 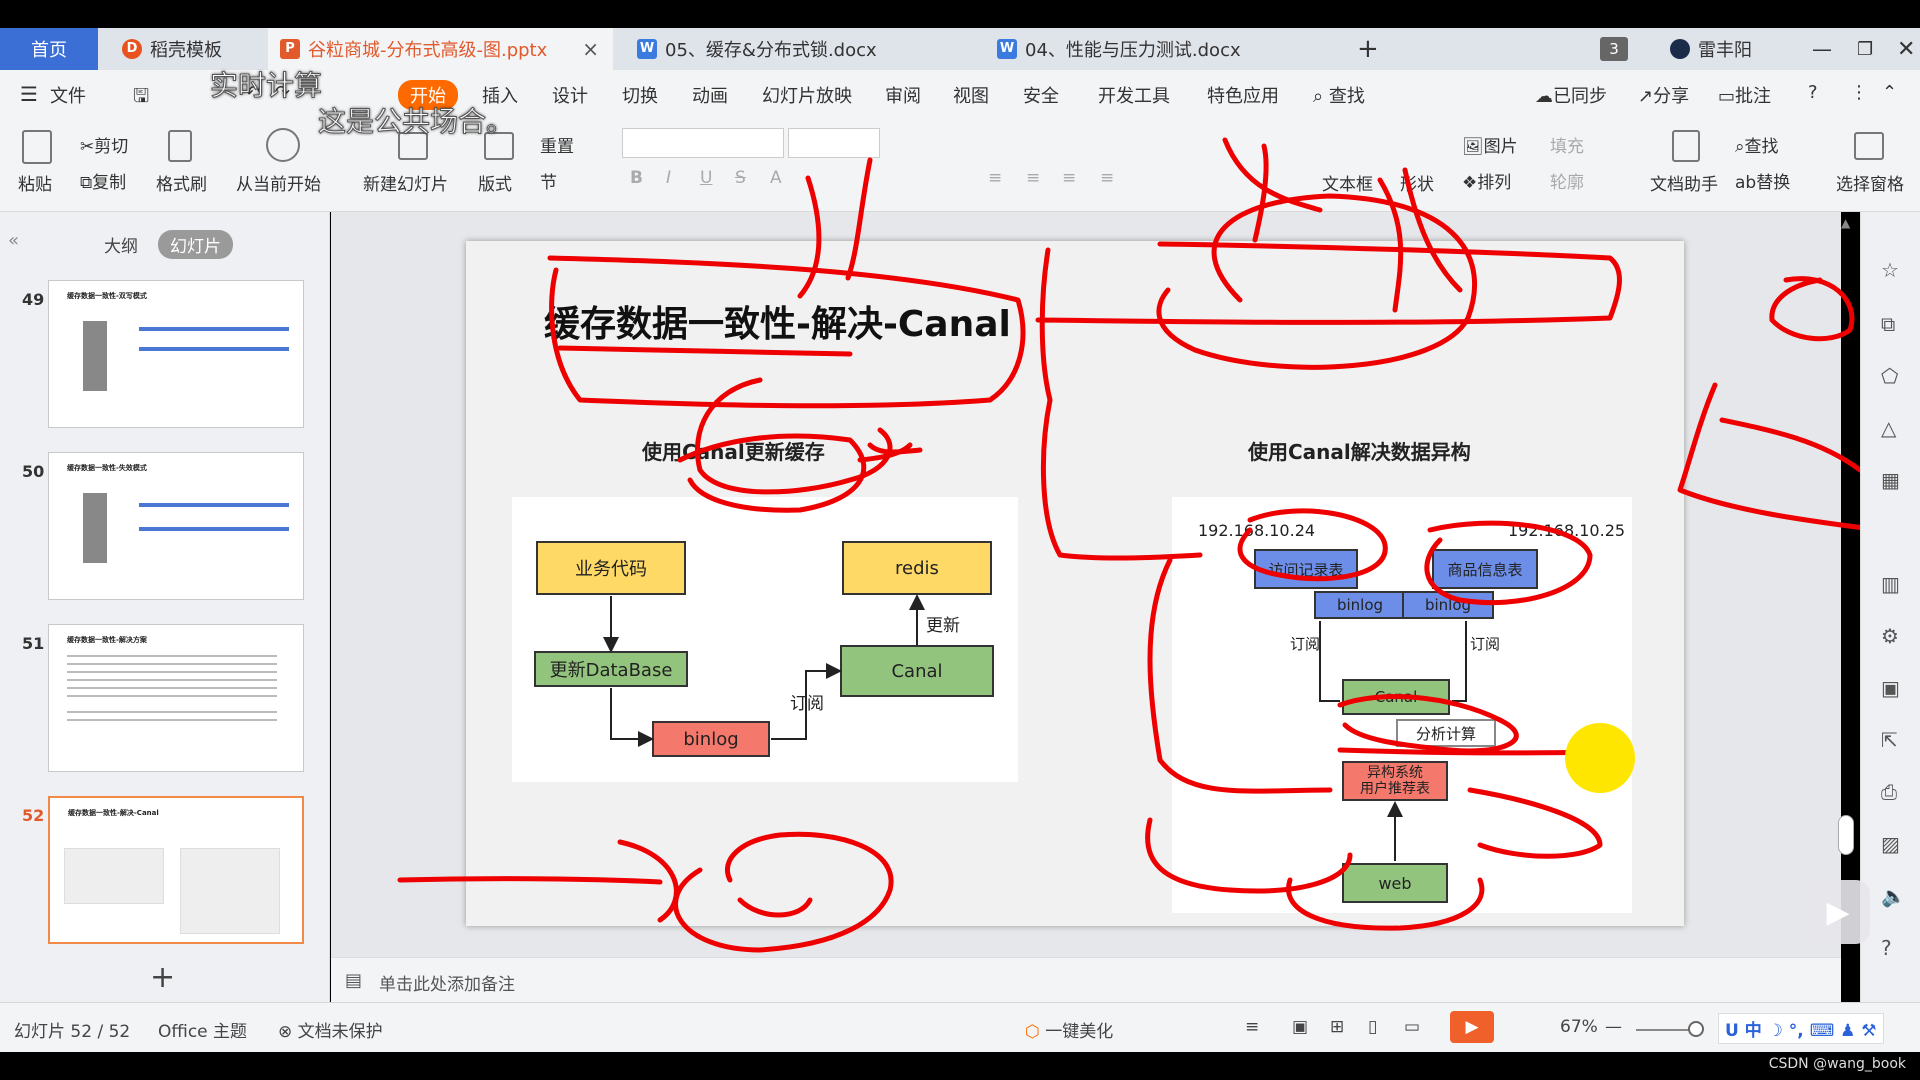 What do you see at coordinates (1337, 1027) in the screenshot?
I see `sorter-view-icon: ⊞` at bounding box center [1337, 1027].